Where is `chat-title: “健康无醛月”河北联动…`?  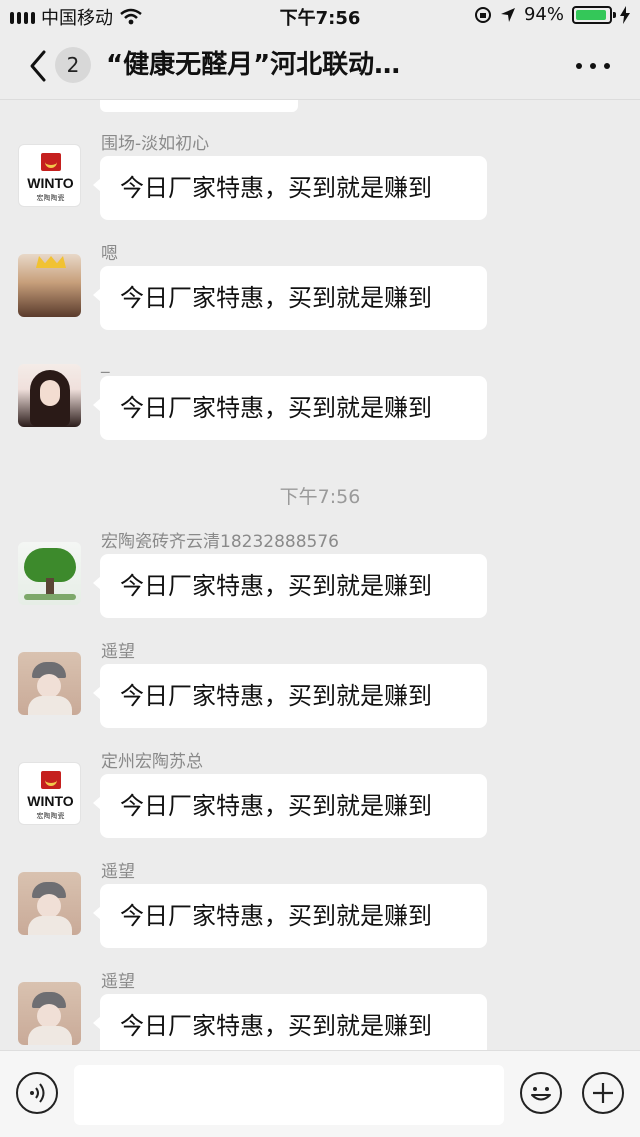
chat-title: “健康无醛月”河北联动… is located at coordinates (253, 65).